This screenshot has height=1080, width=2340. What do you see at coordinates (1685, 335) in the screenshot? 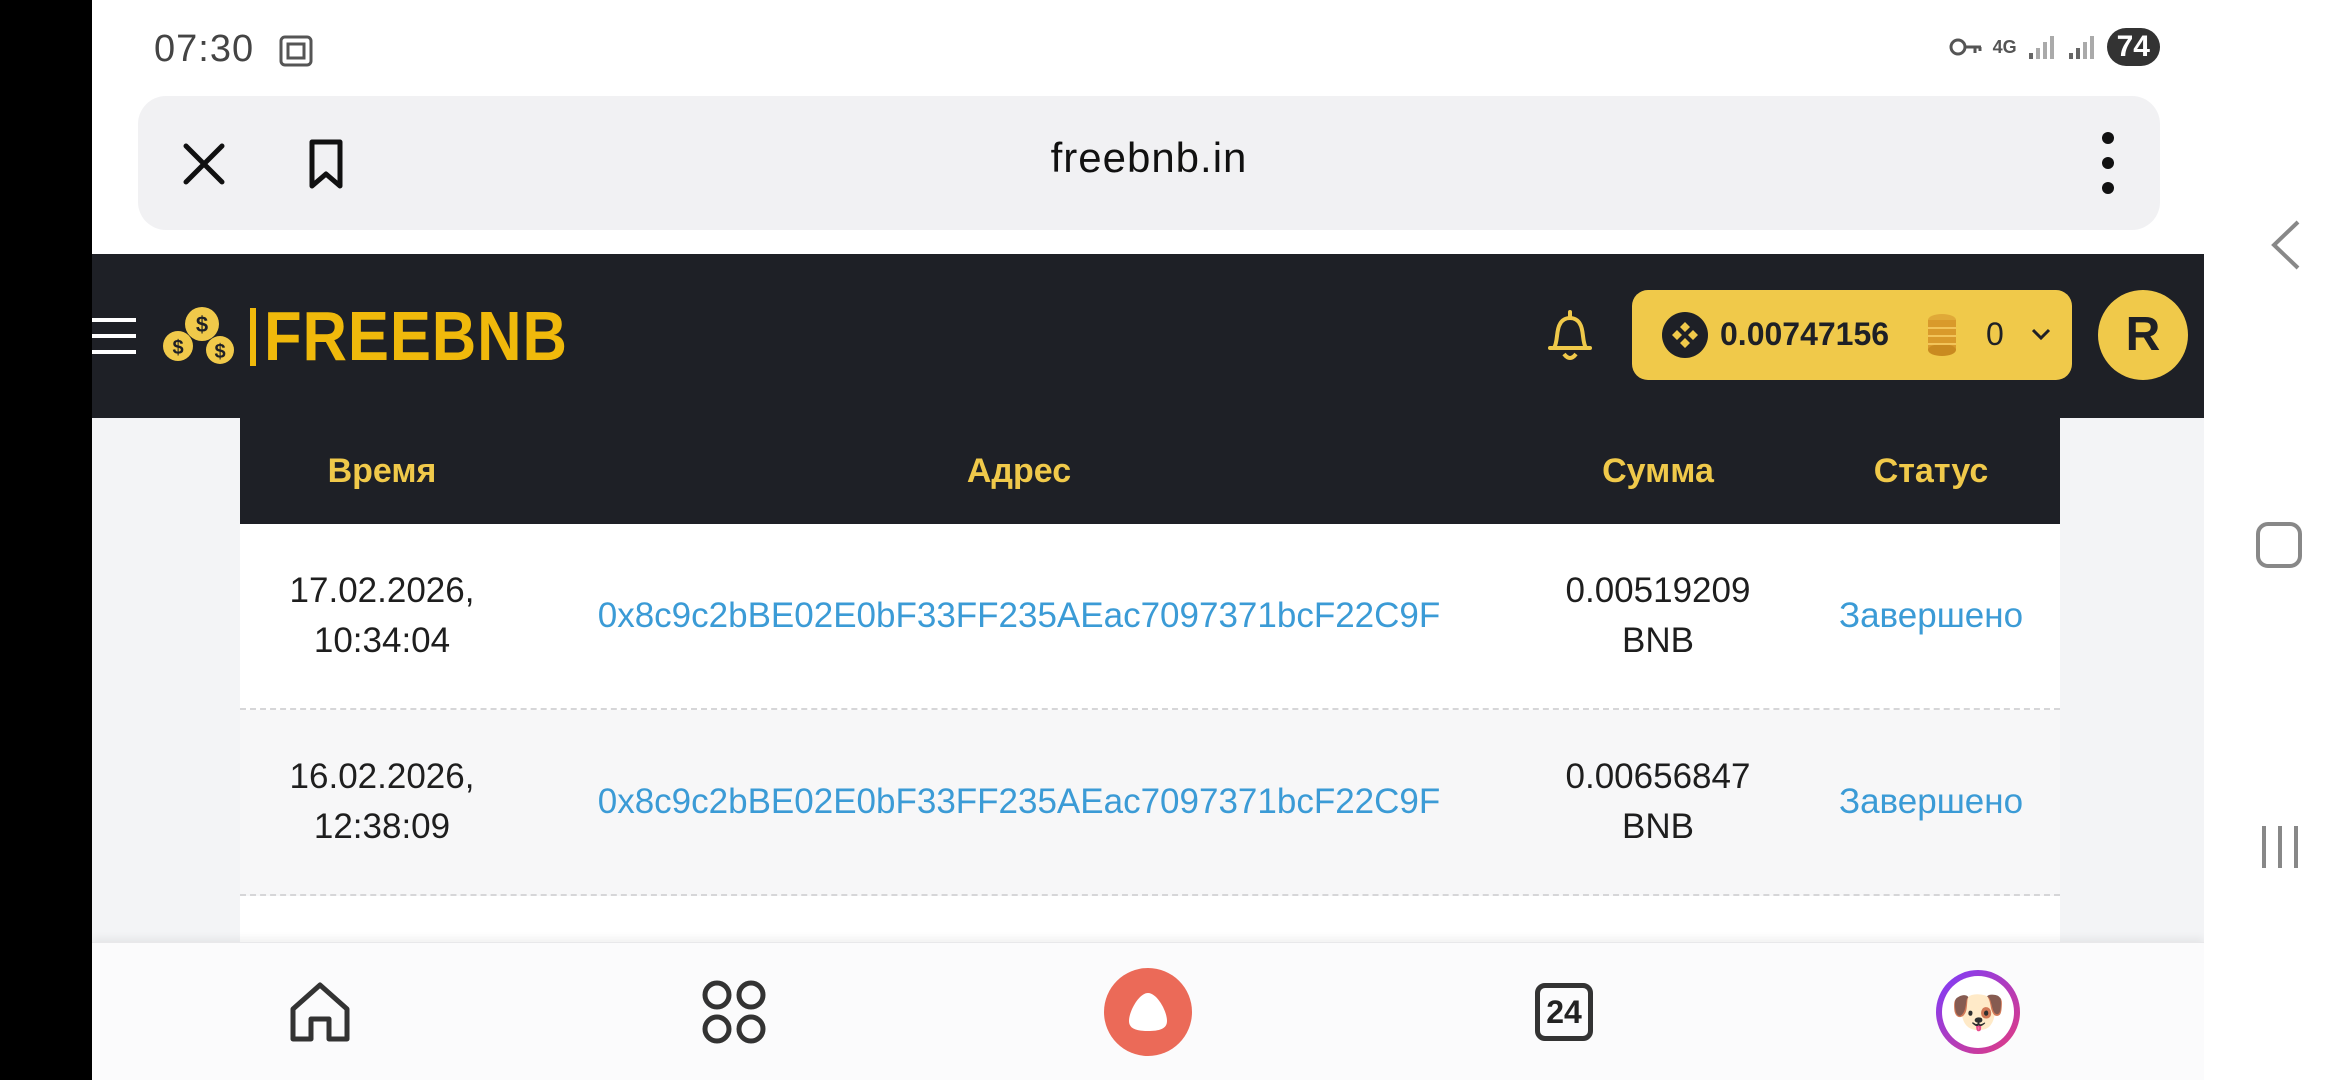
I see `bnb-icon` at bounding box center [1685, 335].